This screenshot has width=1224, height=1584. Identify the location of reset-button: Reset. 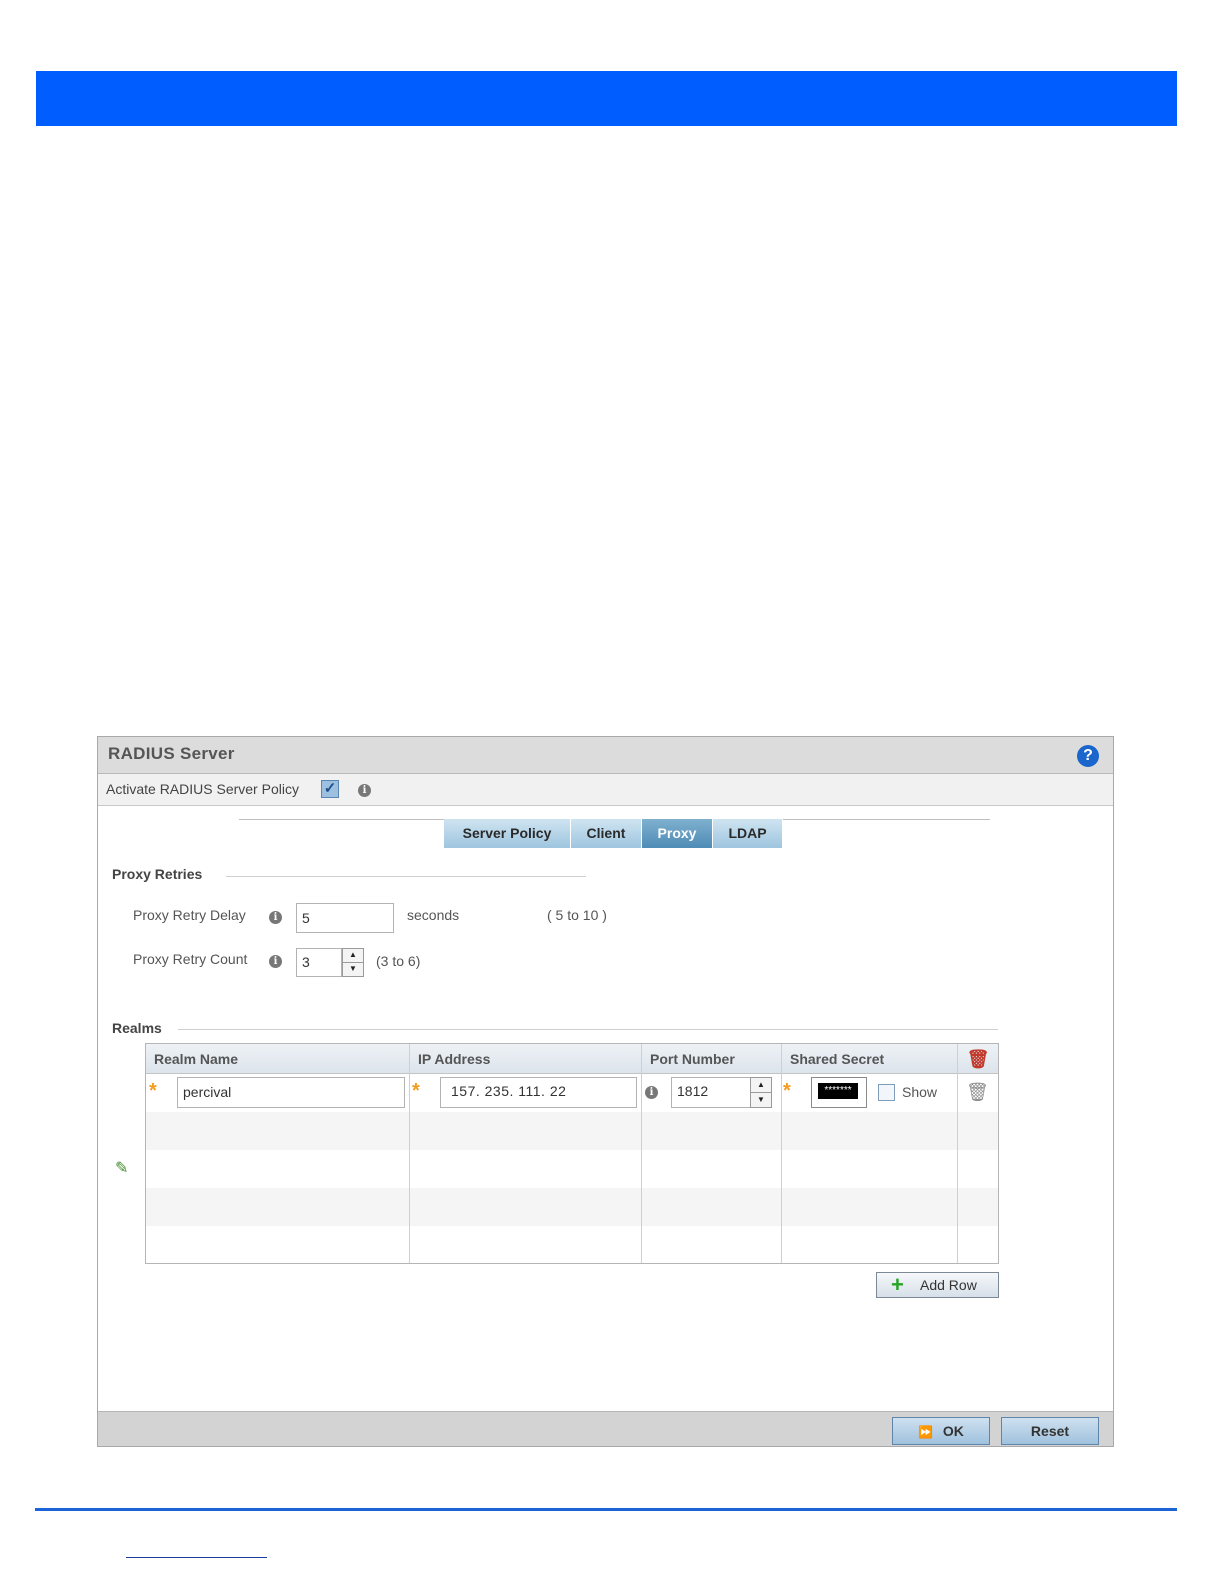
(1050, 1431).